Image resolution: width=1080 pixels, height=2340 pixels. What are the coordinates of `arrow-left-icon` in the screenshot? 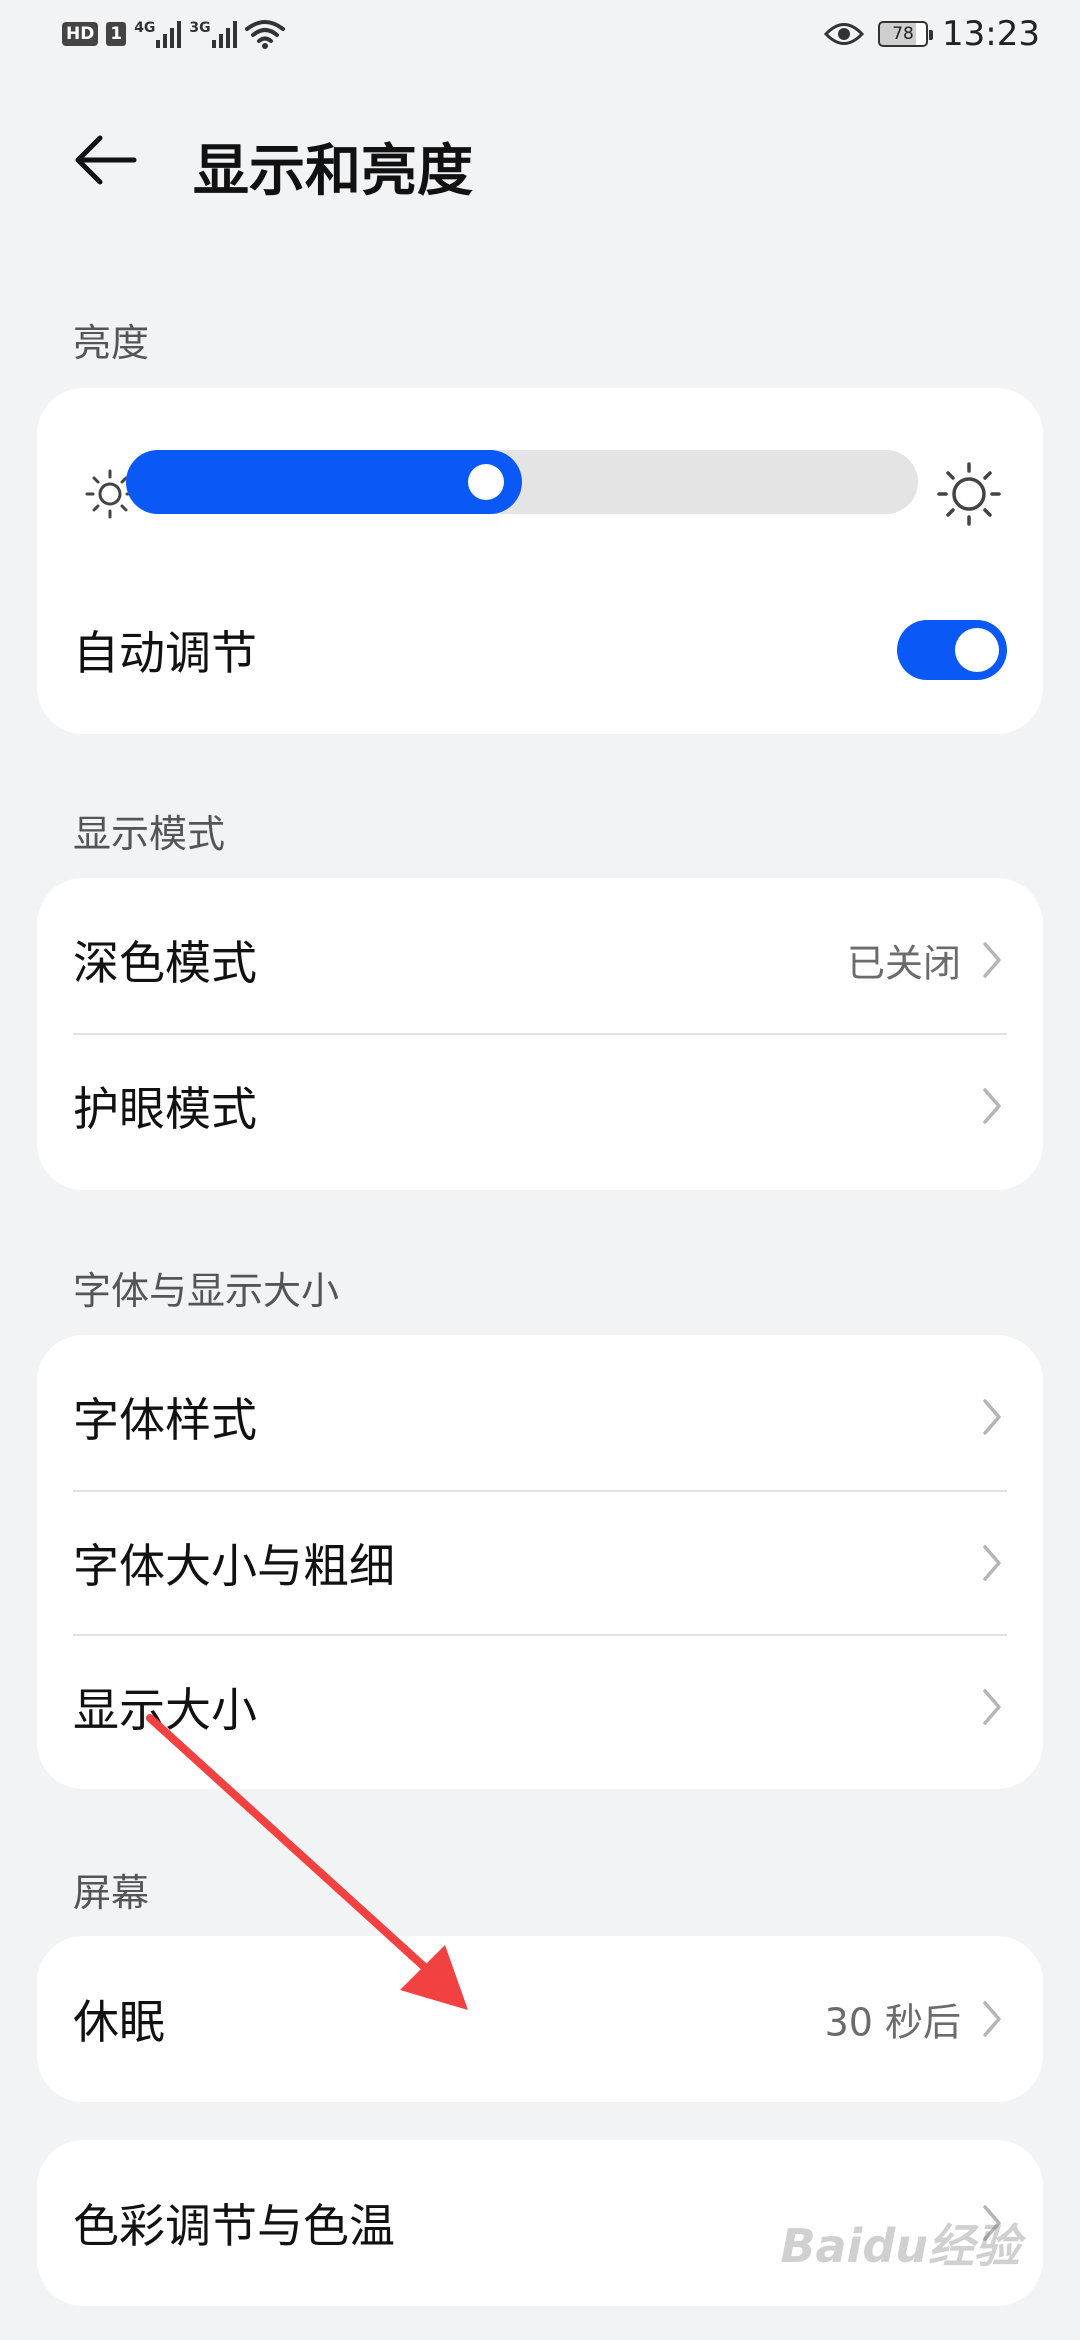 It's located at (106, 160).